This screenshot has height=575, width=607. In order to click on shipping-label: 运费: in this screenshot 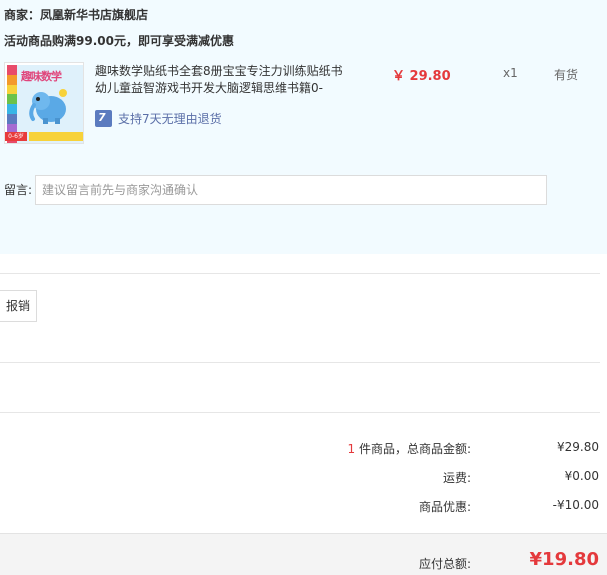, I will do `click(456, 478)`.